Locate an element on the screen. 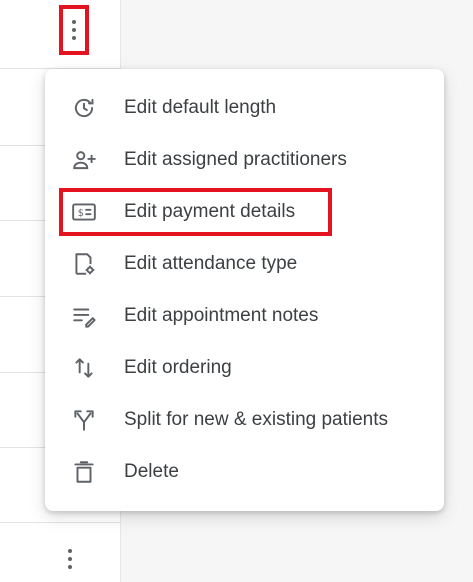 This screenshot has width=473, height=582. payment-card-icon: $ is located at coordinates (84, 212).